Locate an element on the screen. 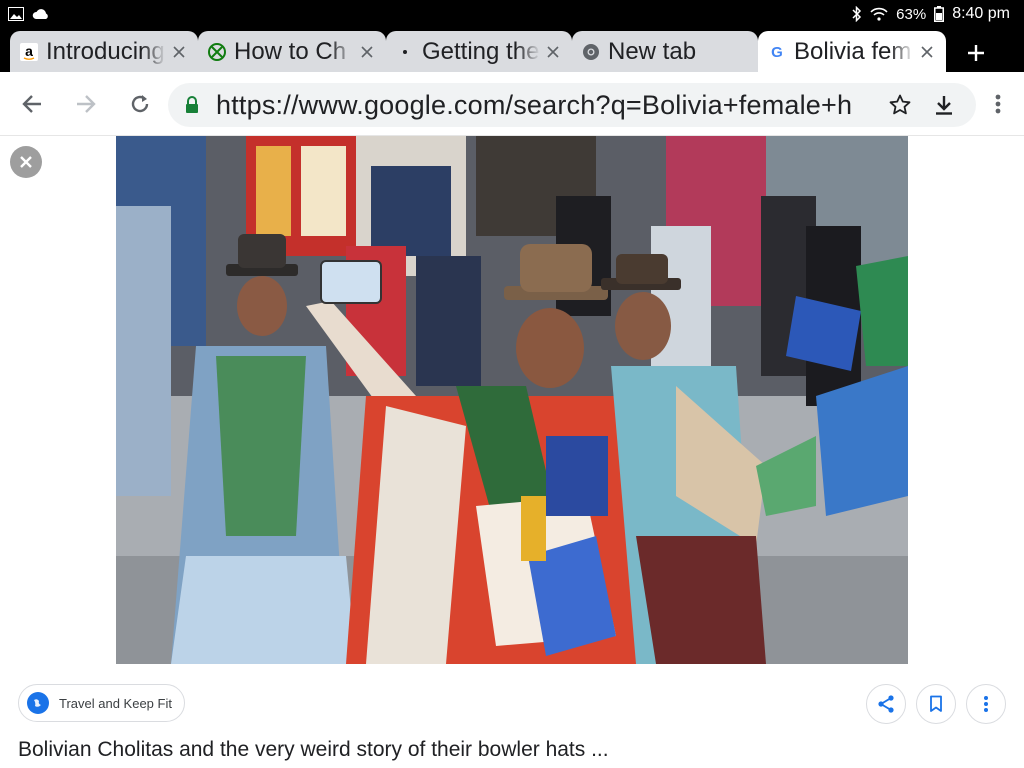 This screenshot has width=1024, height=768. tab-new-tab: New tab is located at coordinates (665, 51).